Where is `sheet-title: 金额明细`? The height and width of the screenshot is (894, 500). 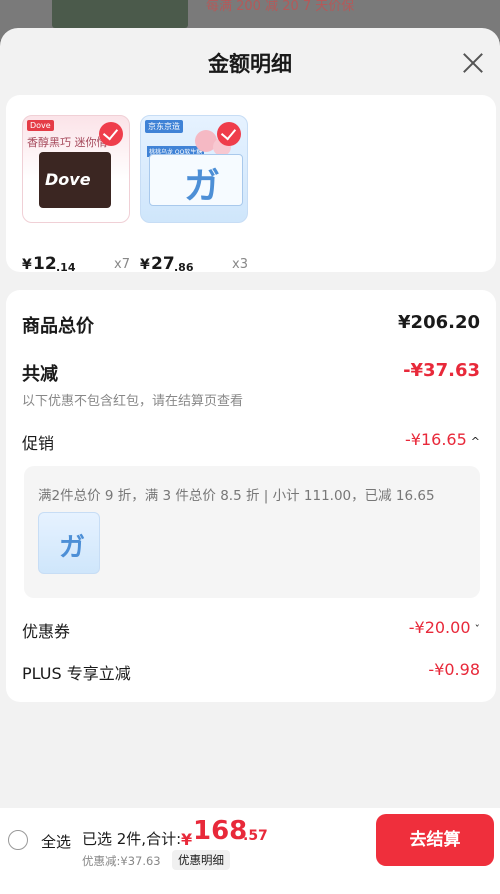 sheet-title: 金额明细 is located at coordinates (250, 64).